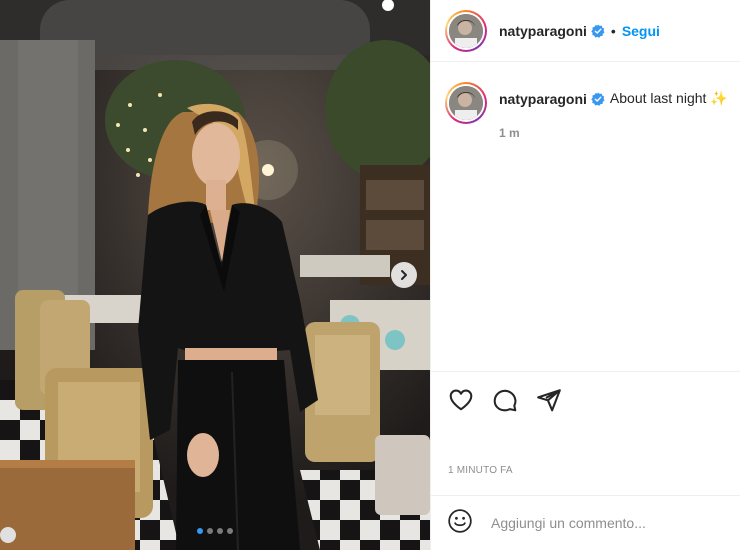 The image size is (740, 550). Describe the element at coordinates (543, 99) in the screenshot. I see `caption-username: natyparagoni` at that location.